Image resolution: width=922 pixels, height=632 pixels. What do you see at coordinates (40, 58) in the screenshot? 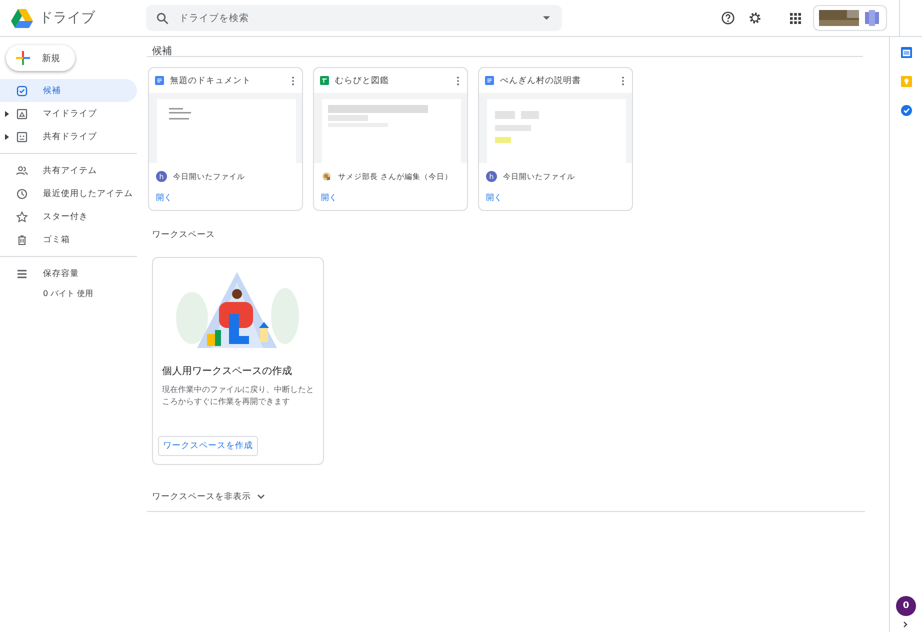
I see `new-button: 新規` at bounding box center [40, 58].